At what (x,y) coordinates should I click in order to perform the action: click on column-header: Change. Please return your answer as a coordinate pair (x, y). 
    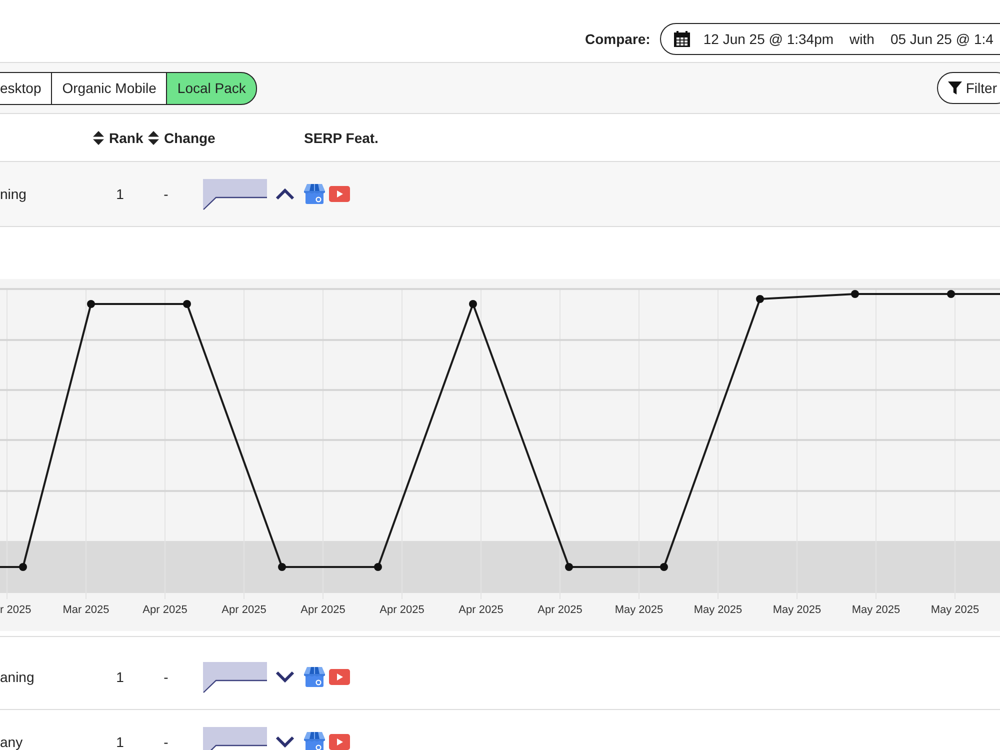
    Looking at the image, I should click on (182, 138).